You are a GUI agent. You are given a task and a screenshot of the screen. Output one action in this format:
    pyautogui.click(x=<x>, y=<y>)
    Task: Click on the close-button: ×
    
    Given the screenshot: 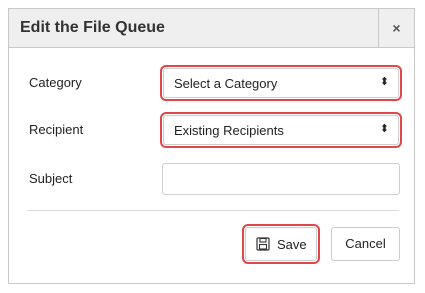 What is the action you would take?
    pyautogui.click(x=396, y=28)
    